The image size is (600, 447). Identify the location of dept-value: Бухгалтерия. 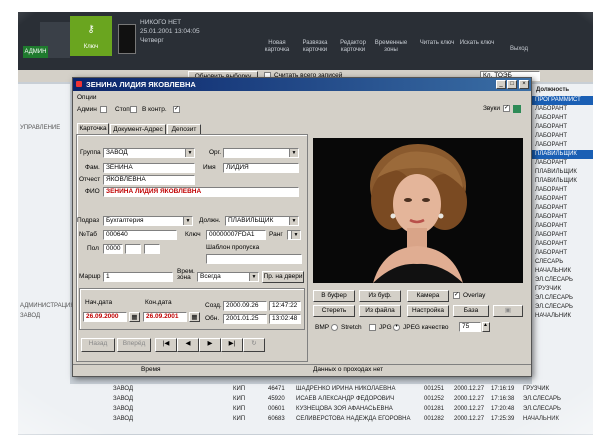
(125, 220).